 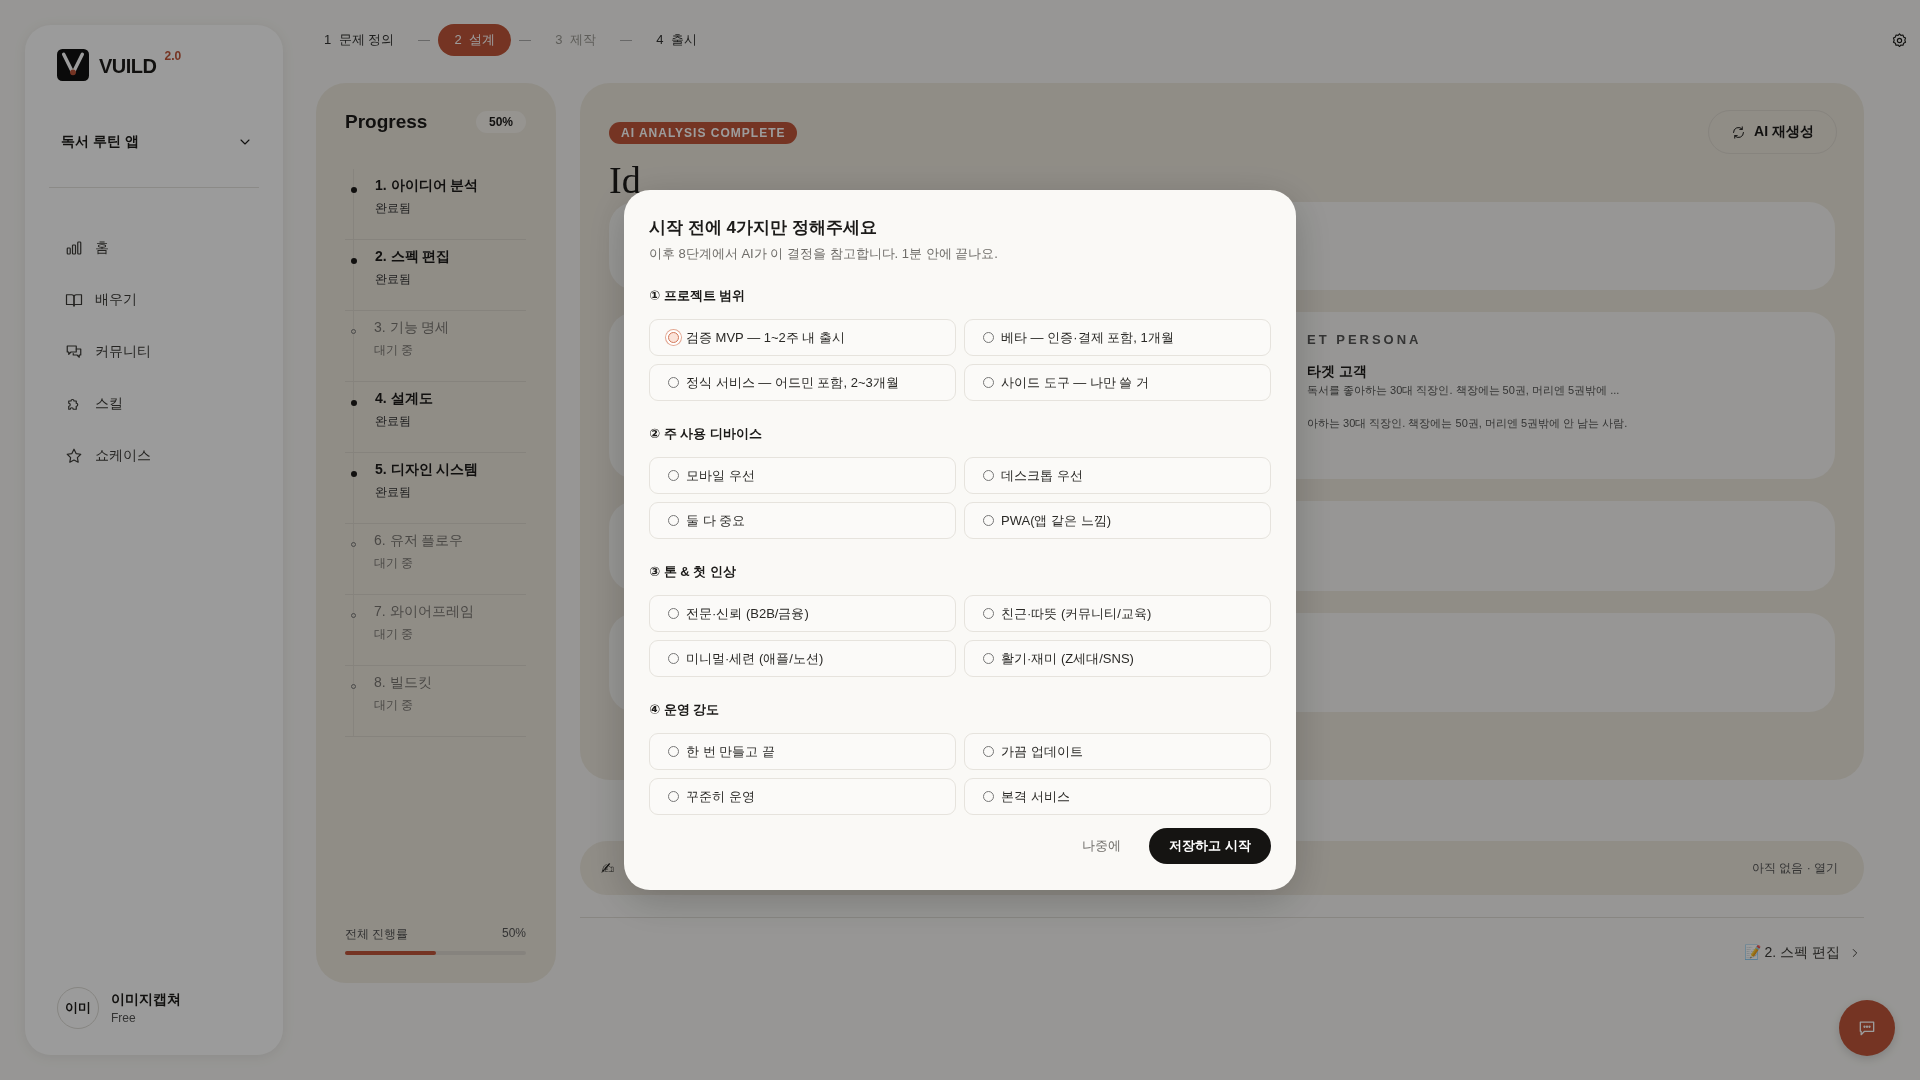 What do you see at coordinates (162, 404) in the screenshot?
I see `nav-item: 스킬` at bounding box center [162, 404].